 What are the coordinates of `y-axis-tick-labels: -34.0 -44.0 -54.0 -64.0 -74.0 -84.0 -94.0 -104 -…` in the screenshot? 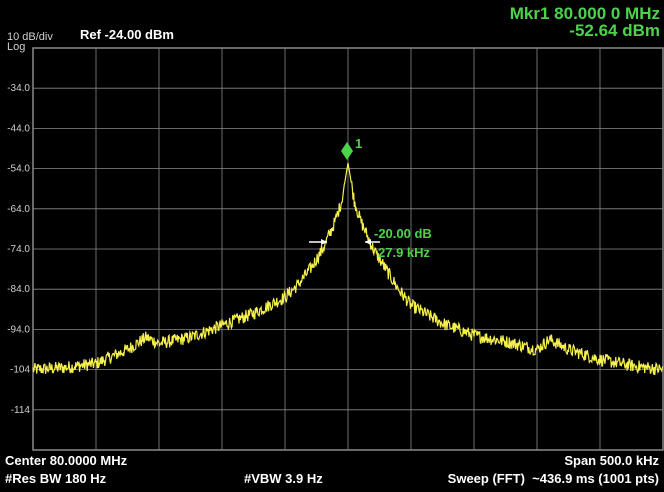 It's located at (18, 249).